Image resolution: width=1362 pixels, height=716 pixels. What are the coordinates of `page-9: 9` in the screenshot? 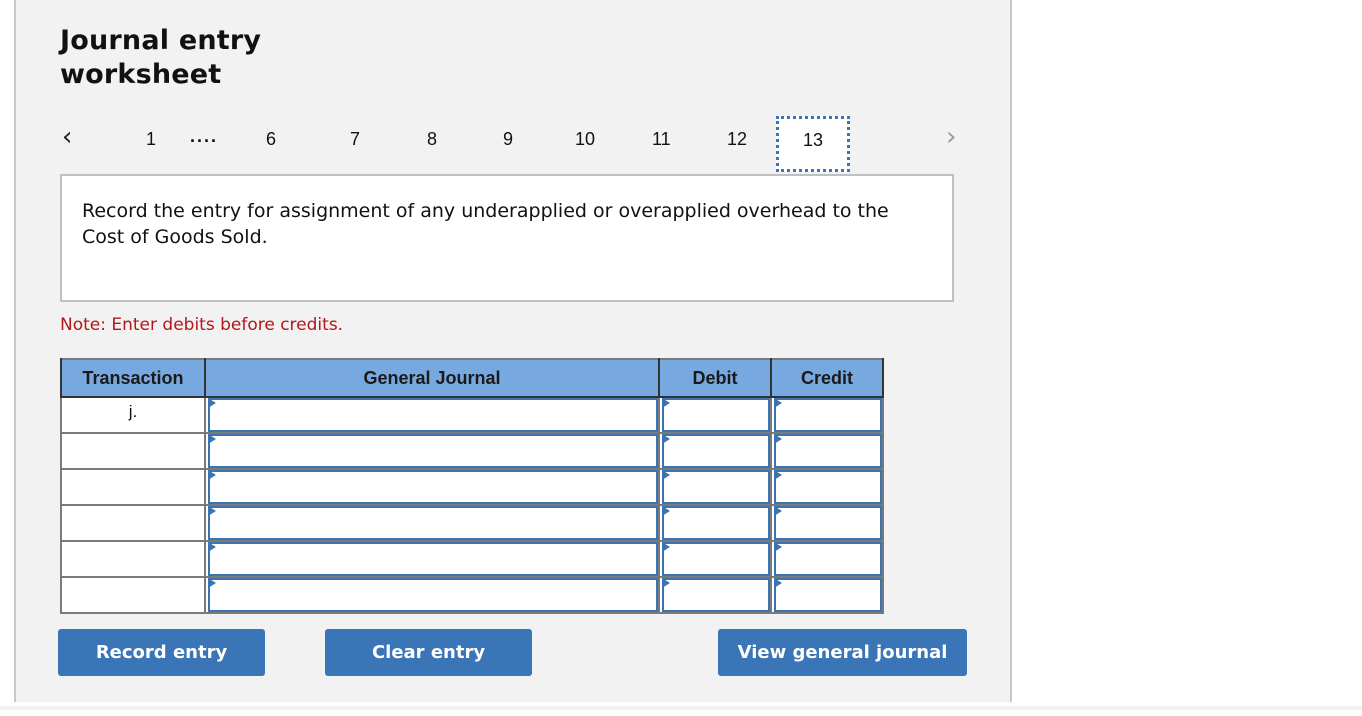 It's located at (508, 139).